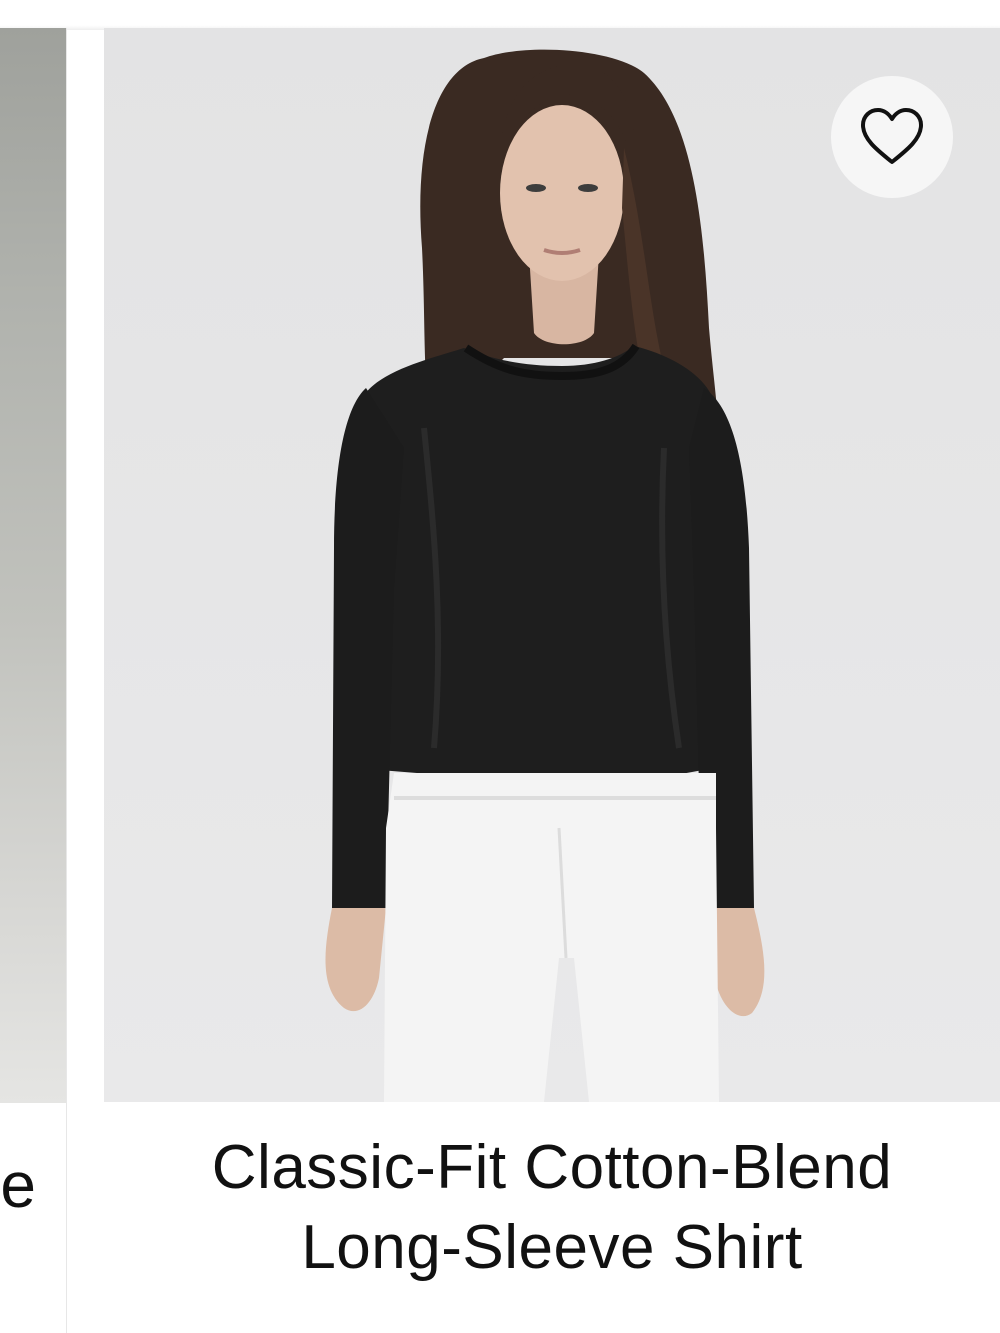  What do you see at coordinates (66, 680) in the screenshot?
I see `card-divider` at bounding box center [66, 680].